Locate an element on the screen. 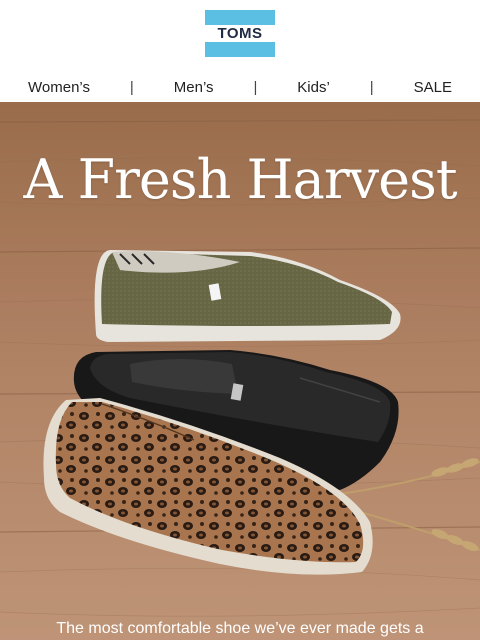 The height and width of the screenshot is (640, 480). nav-item-women: Women’s is located at coordinates (59, 87).